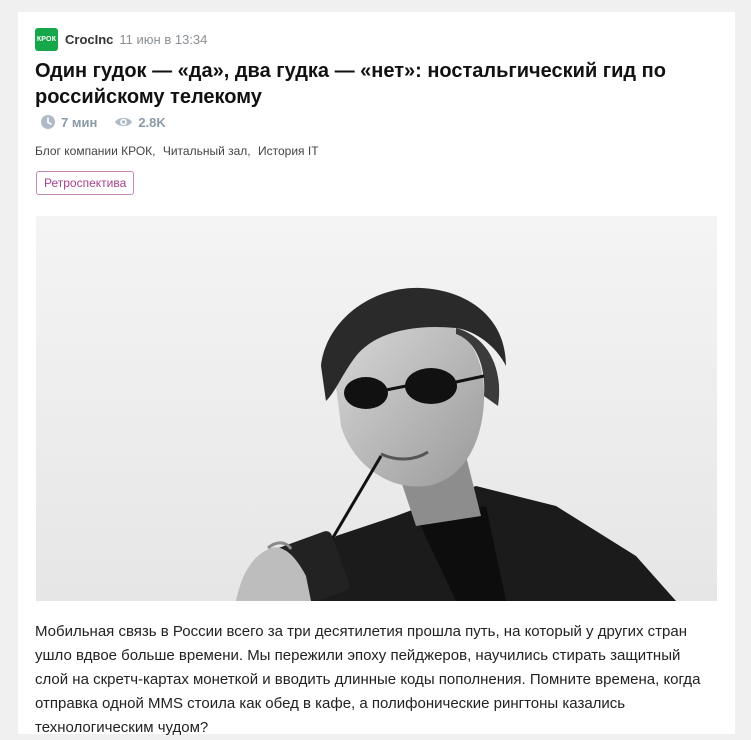 Image resolution: width=751 pixels, height=740 pixels. Describe the element at coordinates (79, 122) in the screenshot. I see `reading-time-value: 7 мин` at that location.